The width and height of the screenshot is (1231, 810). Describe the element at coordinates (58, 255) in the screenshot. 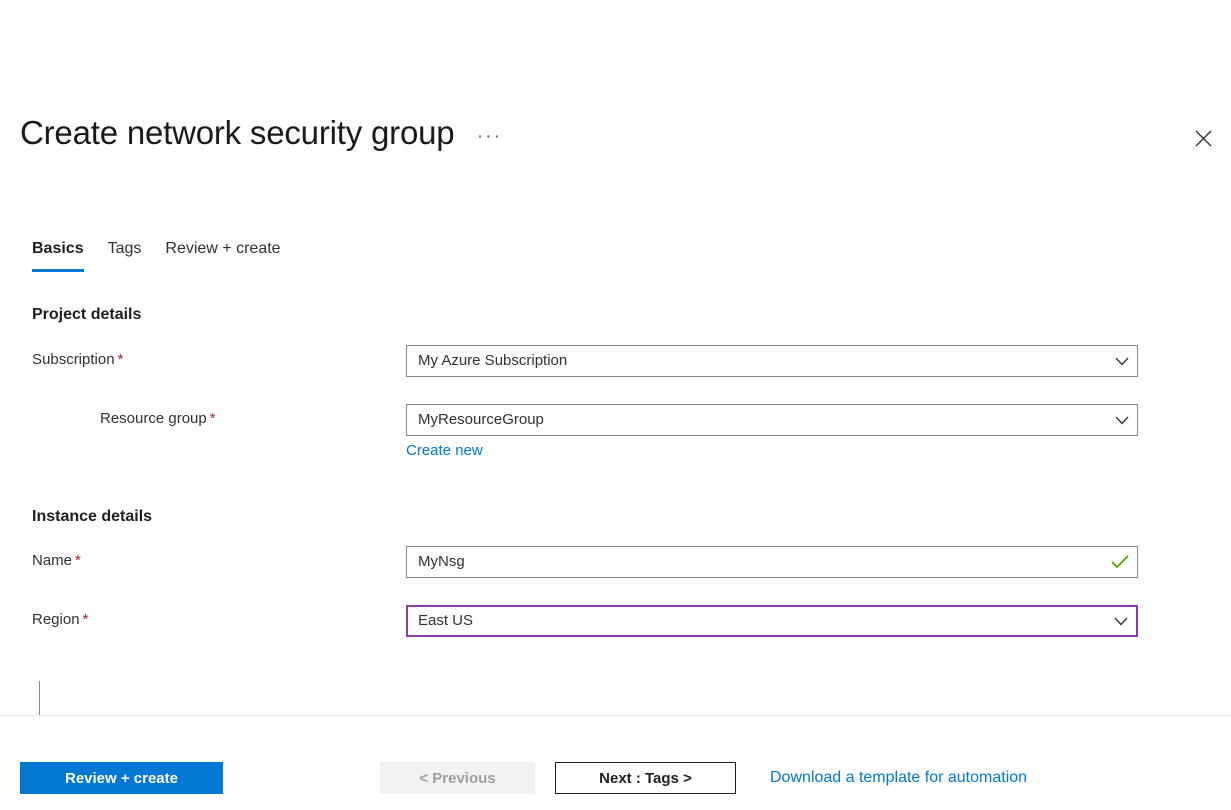

I see `tab-basics: Basics` at that location.